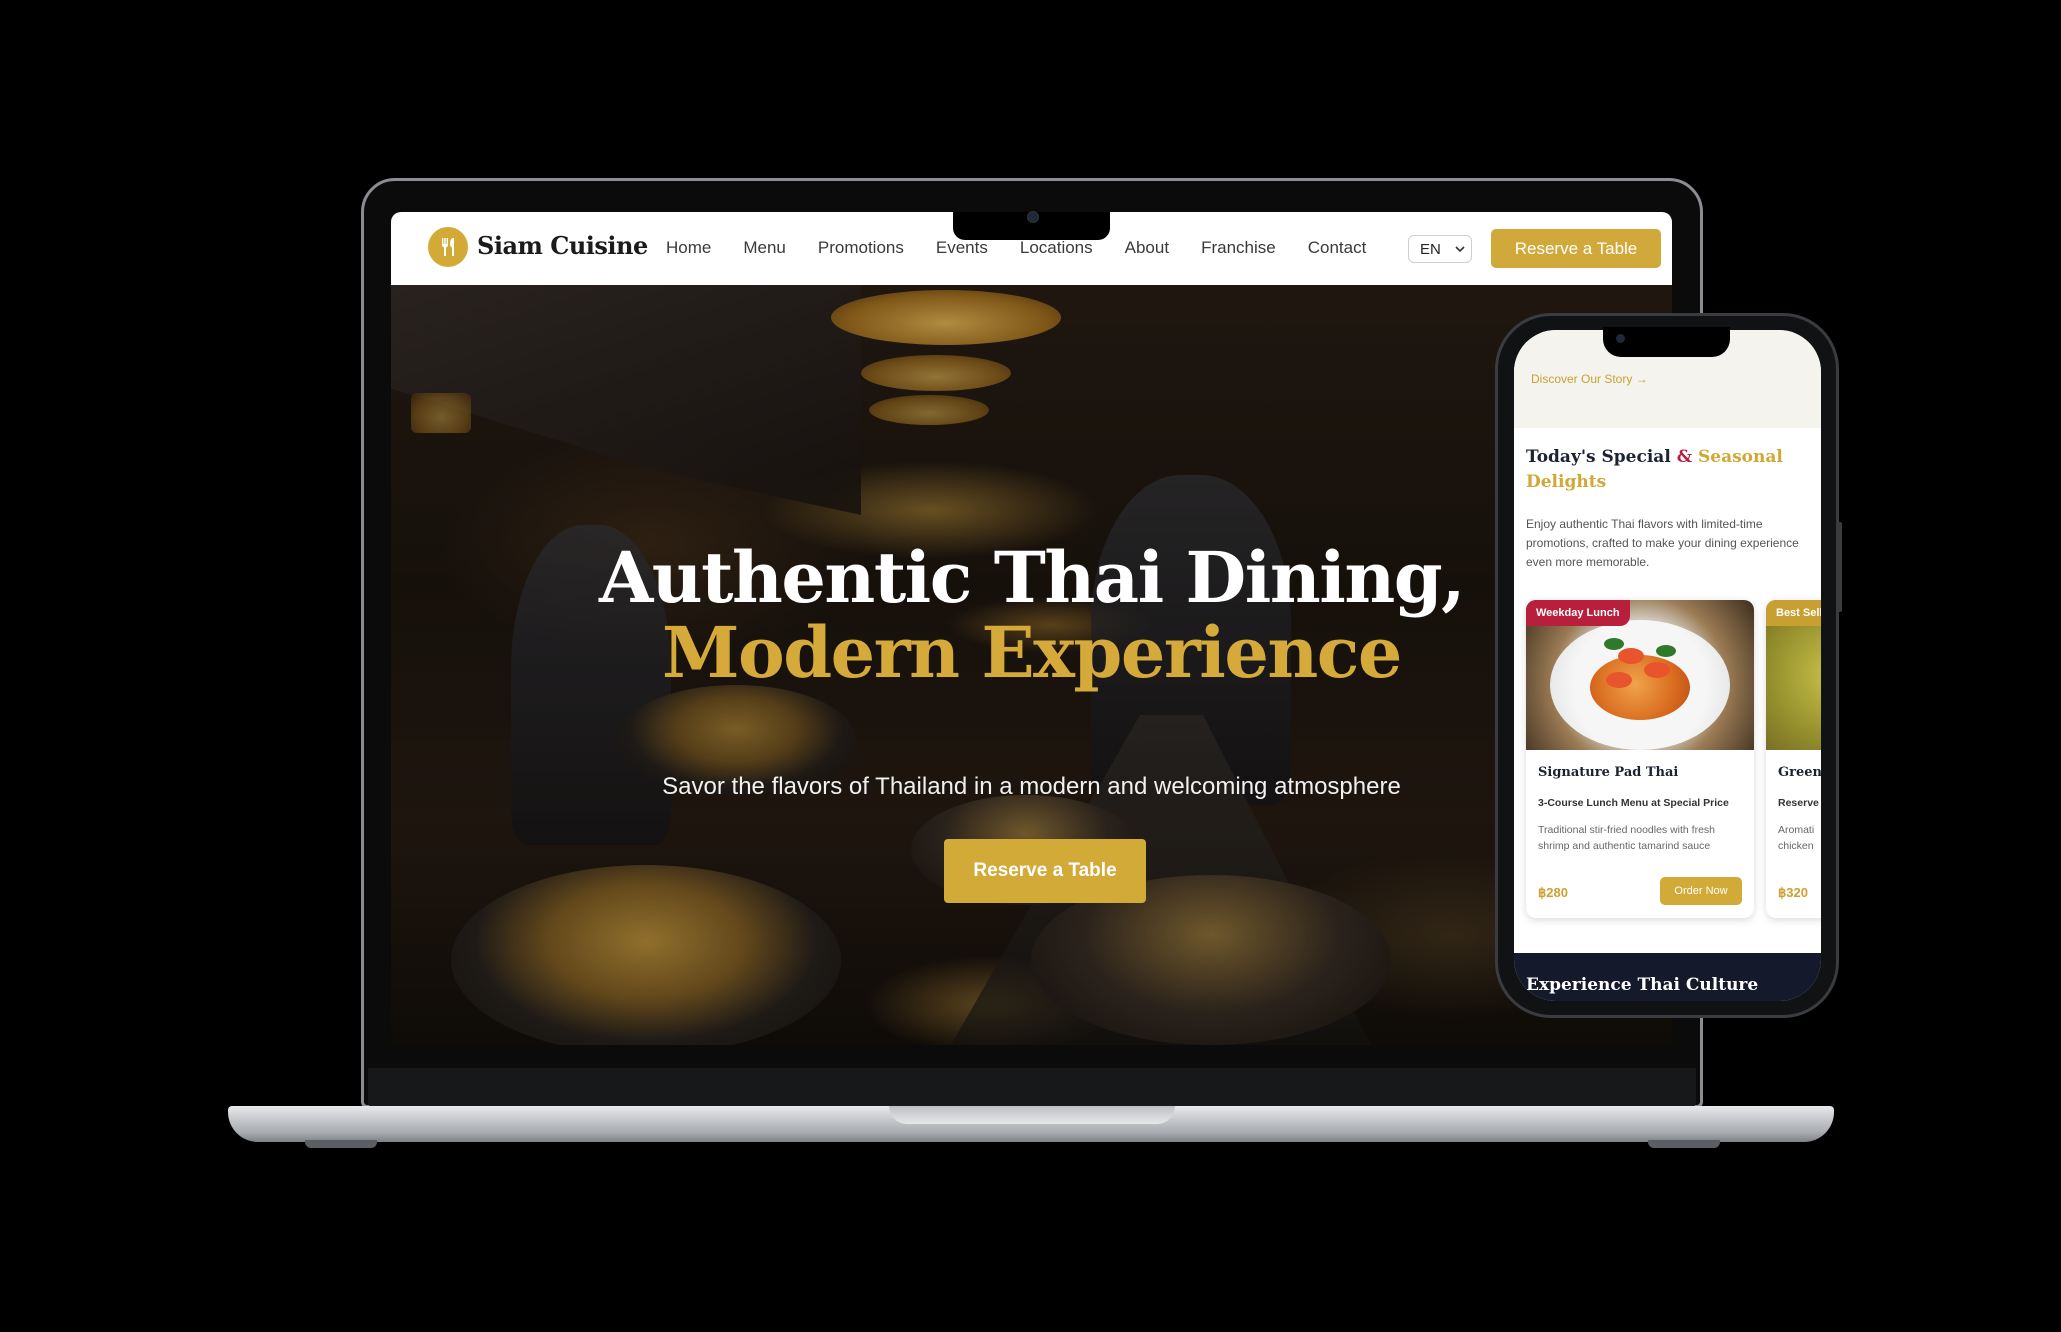 This screenshot has height=1332, width=2061. I want to click on card-badge: Best Sell, so click(1793, 613).